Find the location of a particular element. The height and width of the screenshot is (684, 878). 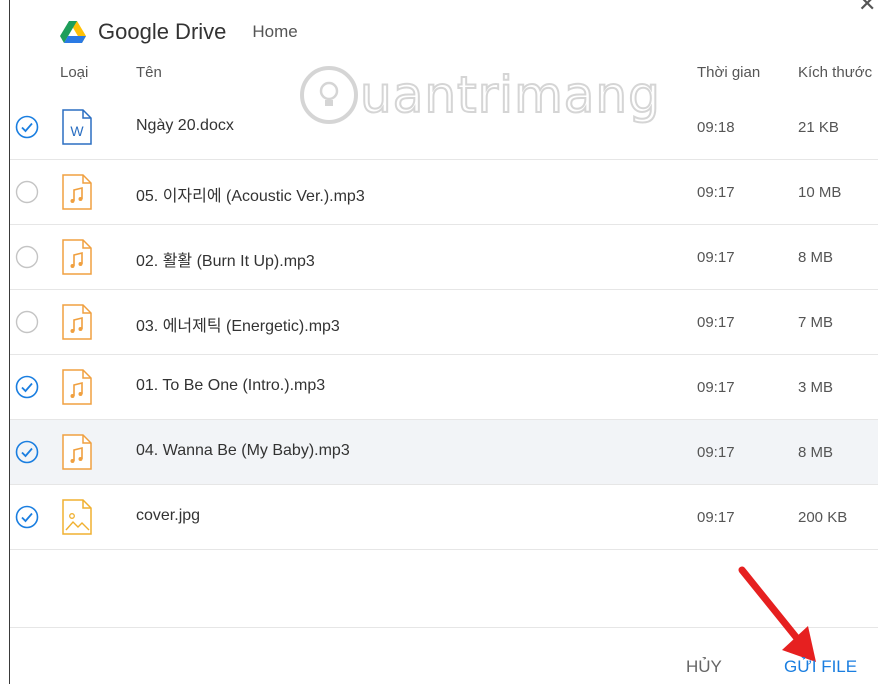

app-title: Google Drive is located at coordinates (162, 31).